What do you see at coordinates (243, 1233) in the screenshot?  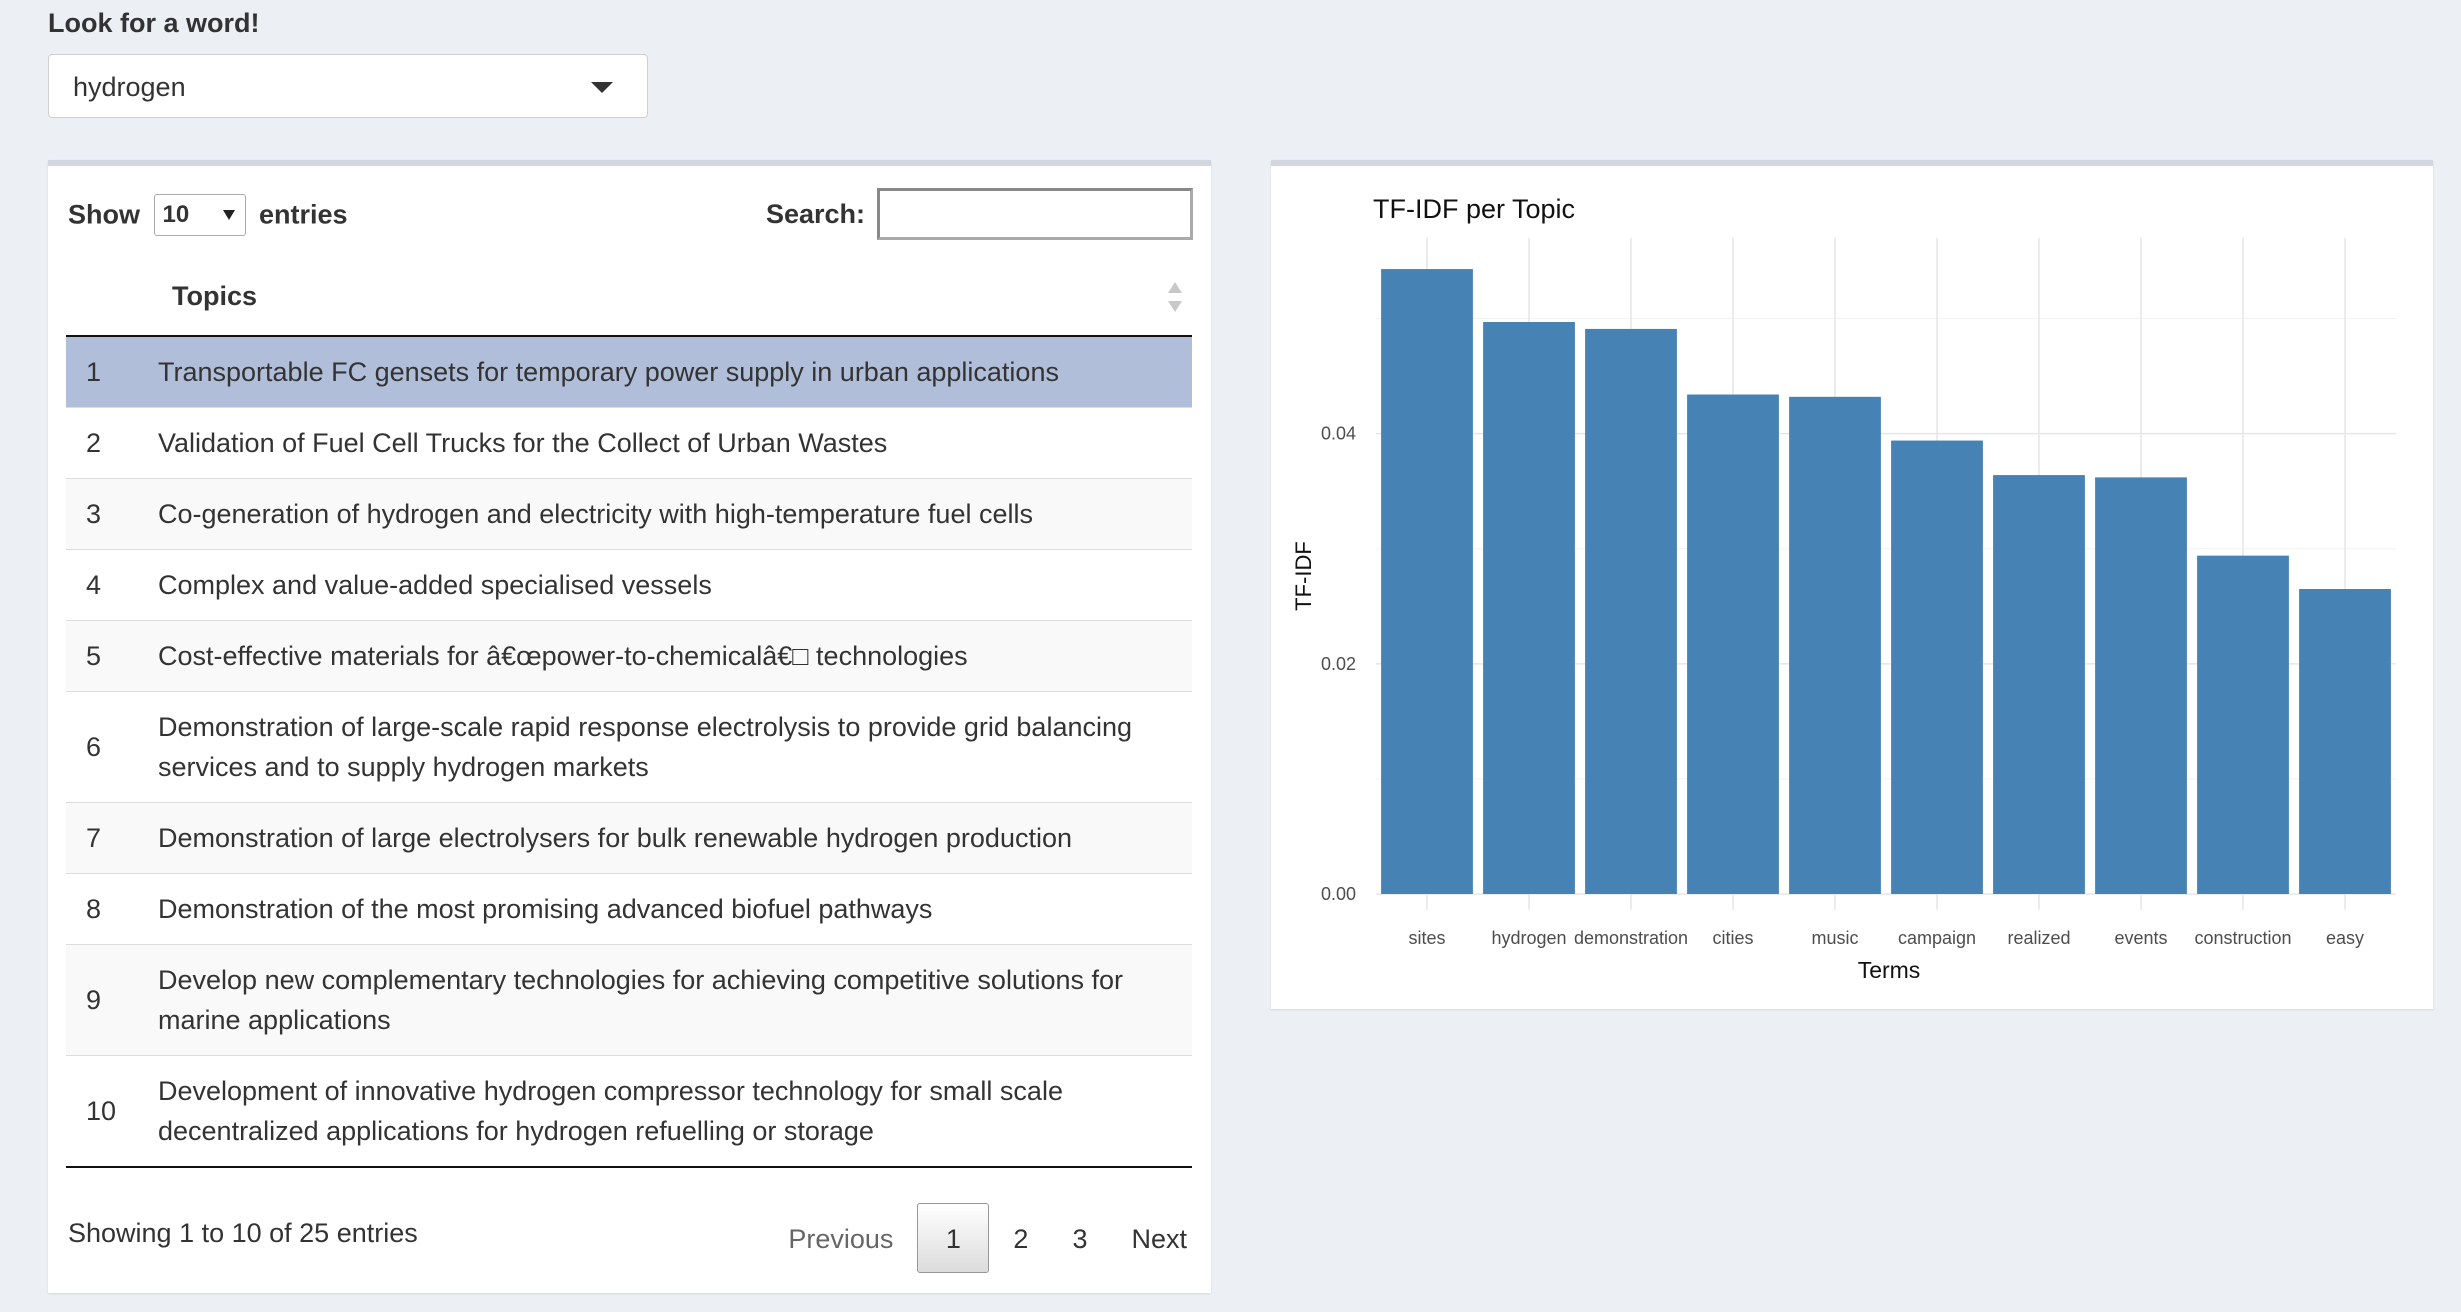 I see `table-info: Showing 1 to 10 of 25 entries` at bounding box center [243, 1233].